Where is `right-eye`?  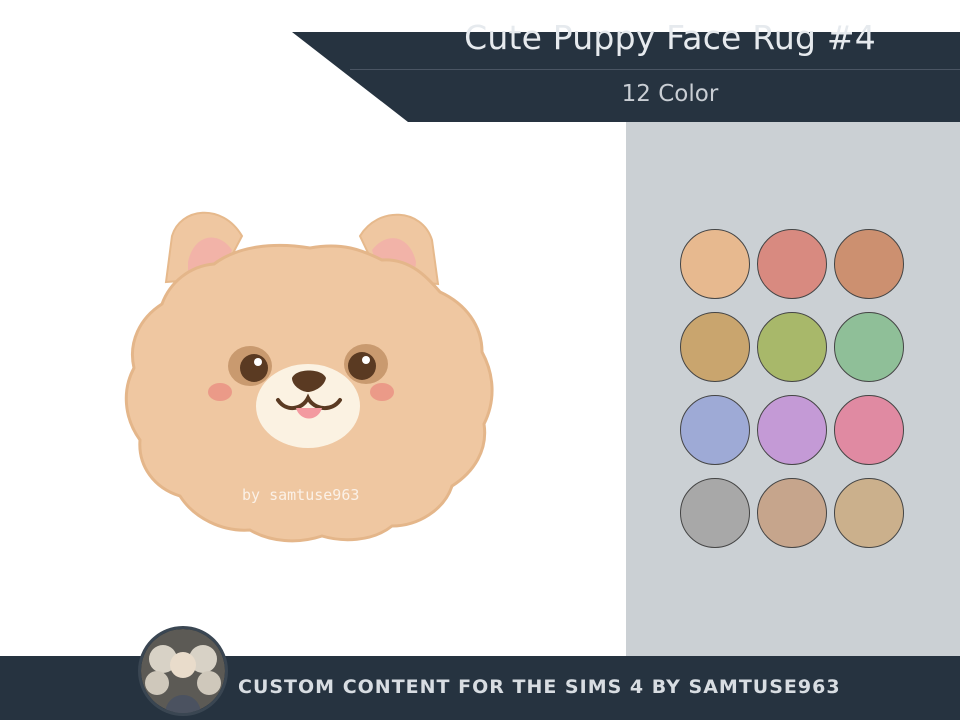
right-eye is located at coordinates (362, 366).